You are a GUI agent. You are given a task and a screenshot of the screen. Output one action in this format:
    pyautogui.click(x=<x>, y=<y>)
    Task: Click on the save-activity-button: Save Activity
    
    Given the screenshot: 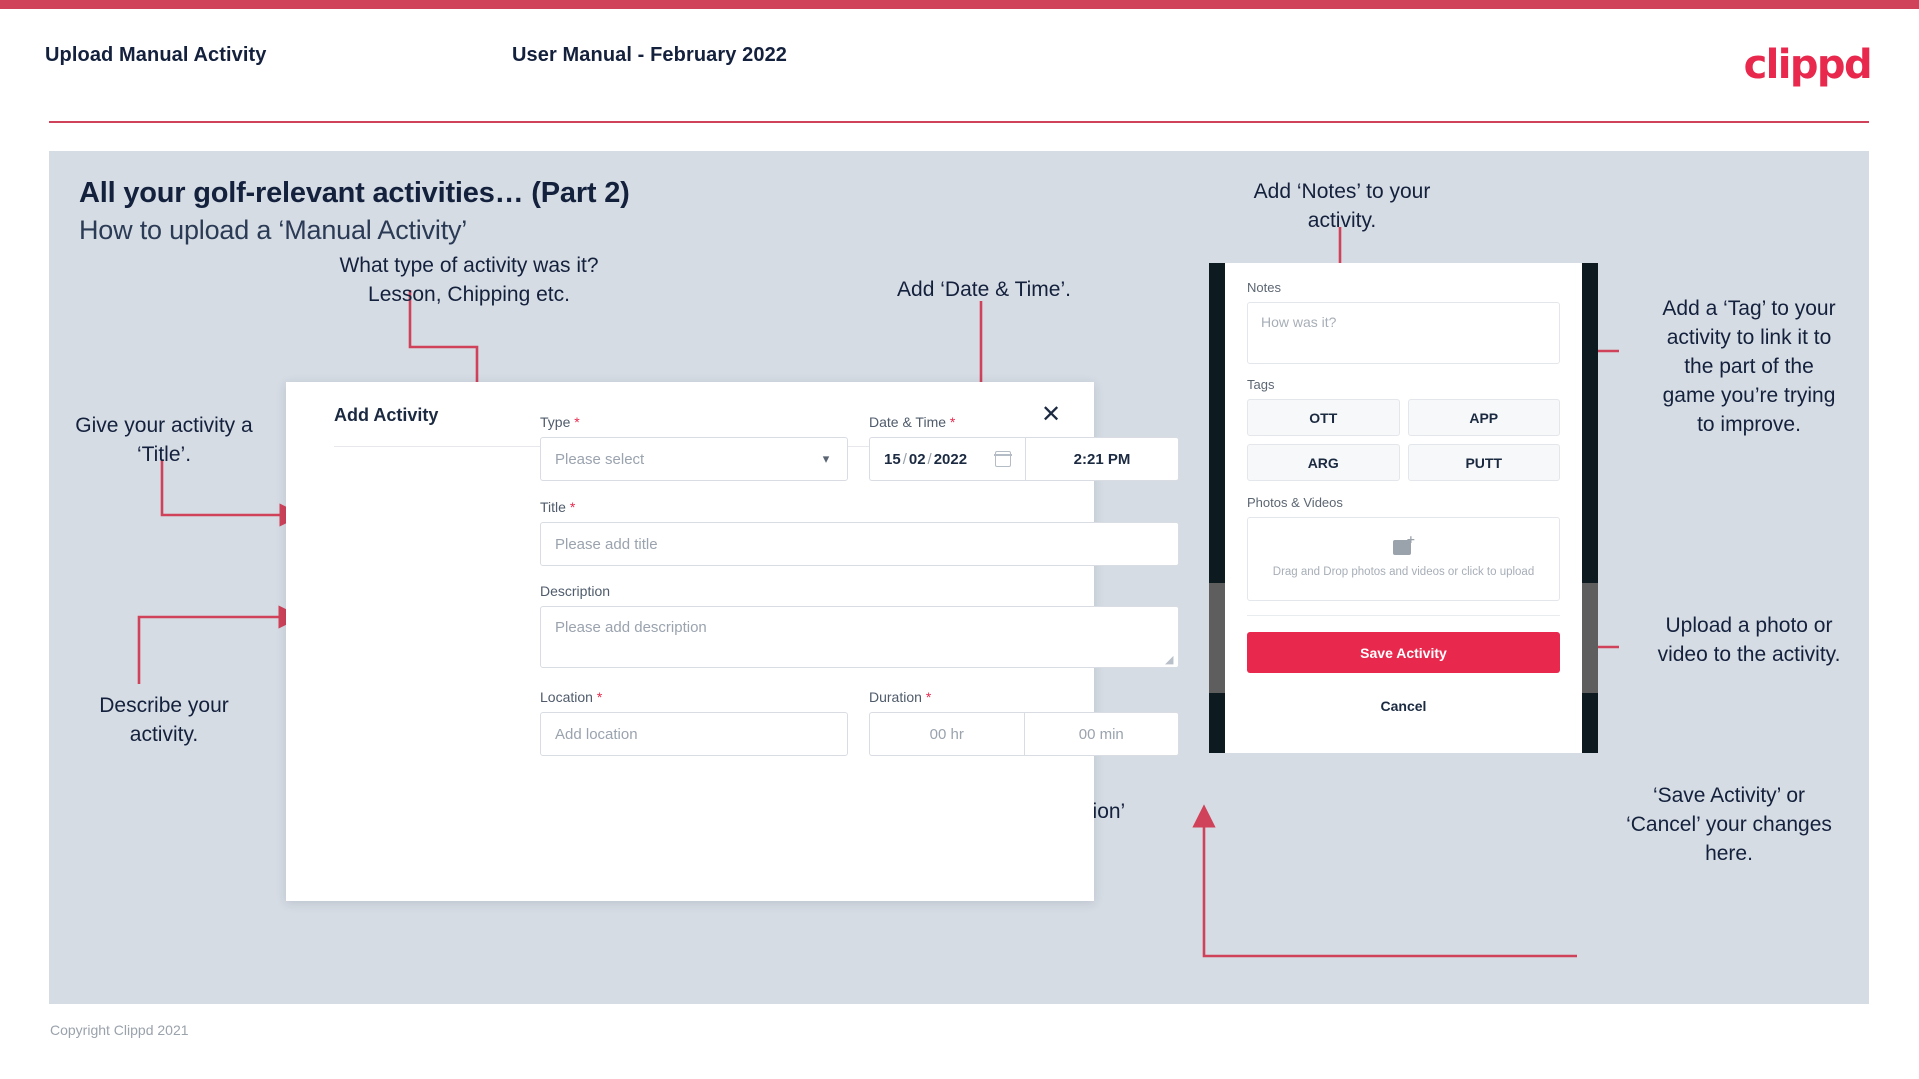 What is the action you would take?
    pyautogui.click(x=1403, y=652)
    